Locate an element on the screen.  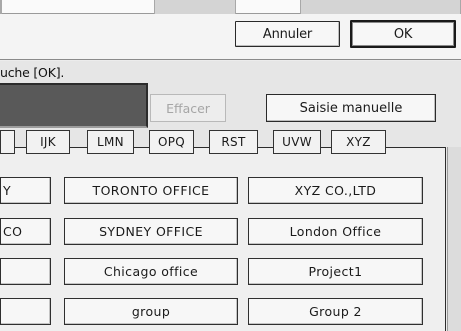
address-entry: Chicago office is located at coordinates (151, 271).